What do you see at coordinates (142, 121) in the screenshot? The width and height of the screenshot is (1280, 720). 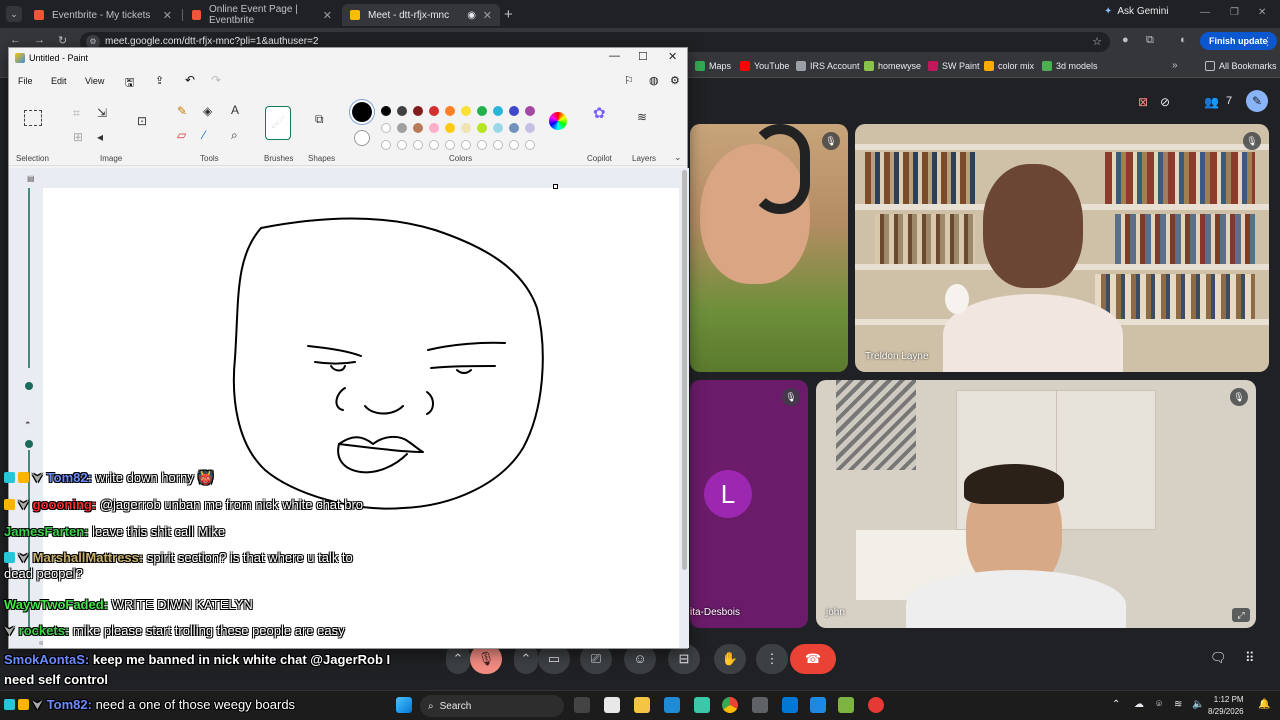 I see `image-creator-icon: ⊡` at bounding box center [142, 121].